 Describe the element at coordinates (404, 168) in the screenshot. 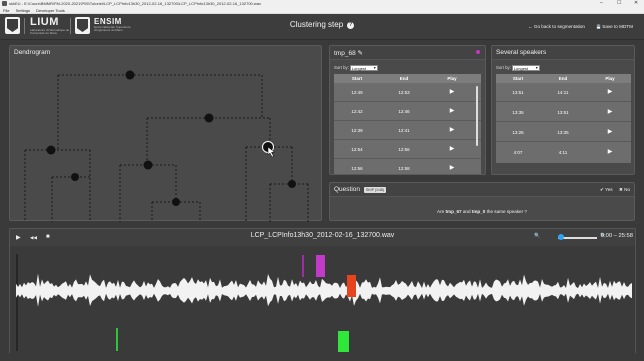

I see `segment-end: 12:58` at that location.